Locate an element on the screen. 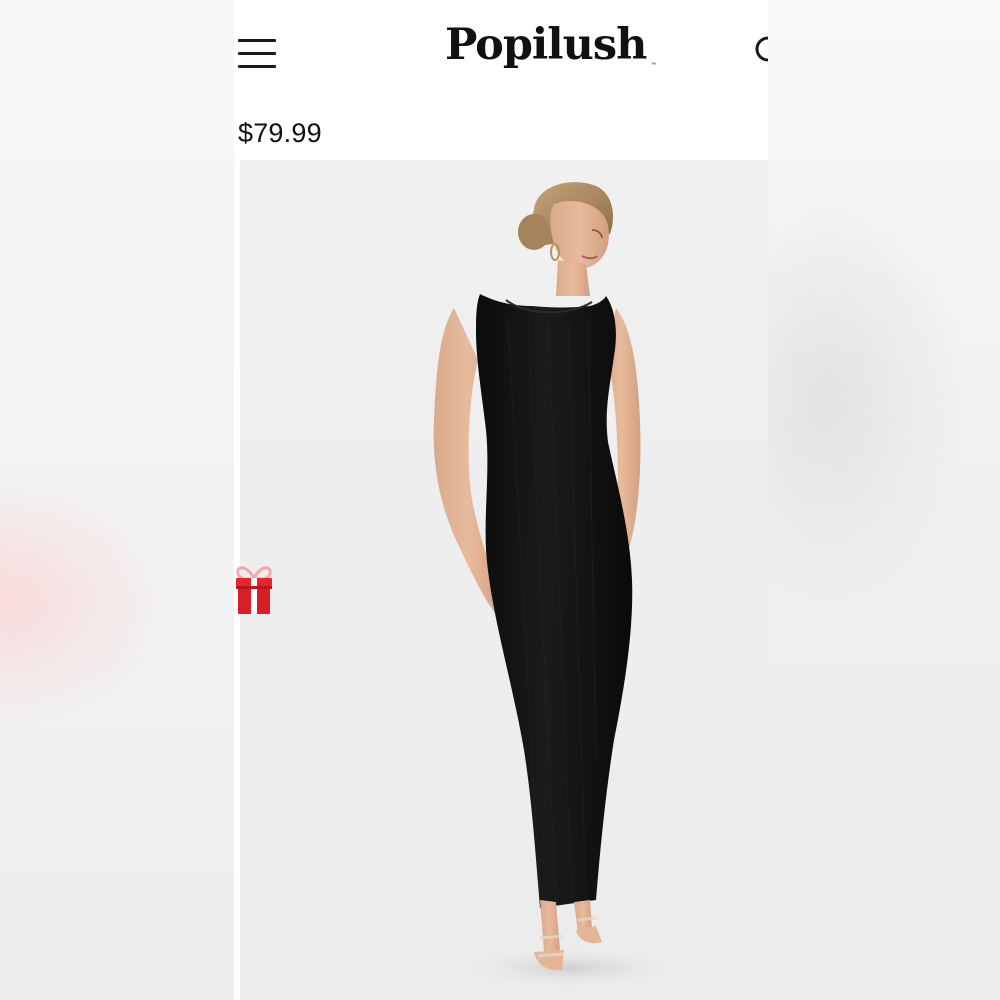 The image size is (1000, 1000). gift-icon is located at coordinates (254, 589).